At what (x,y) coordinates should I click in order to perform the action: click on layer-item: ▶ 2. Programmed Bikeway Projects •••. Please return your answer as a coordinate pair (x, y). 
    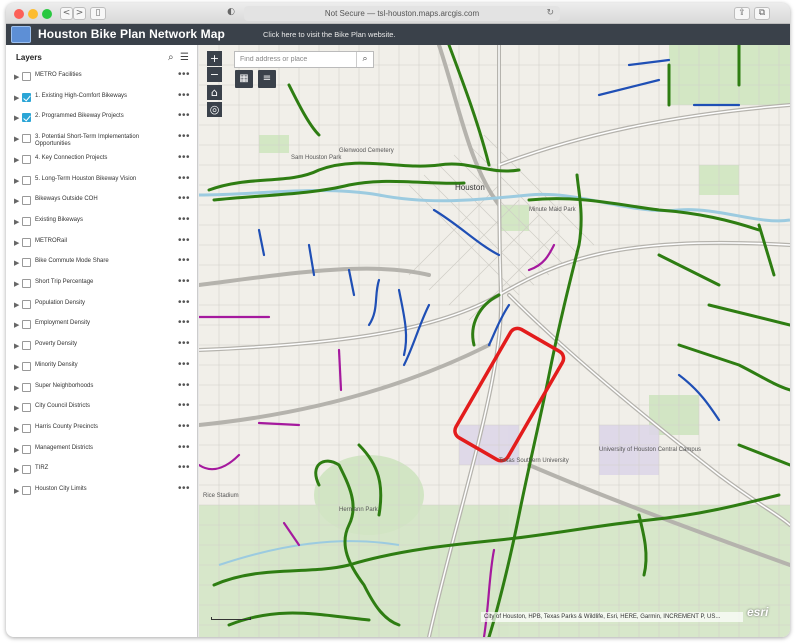
    Looking at the image, I should click on (101, 118).